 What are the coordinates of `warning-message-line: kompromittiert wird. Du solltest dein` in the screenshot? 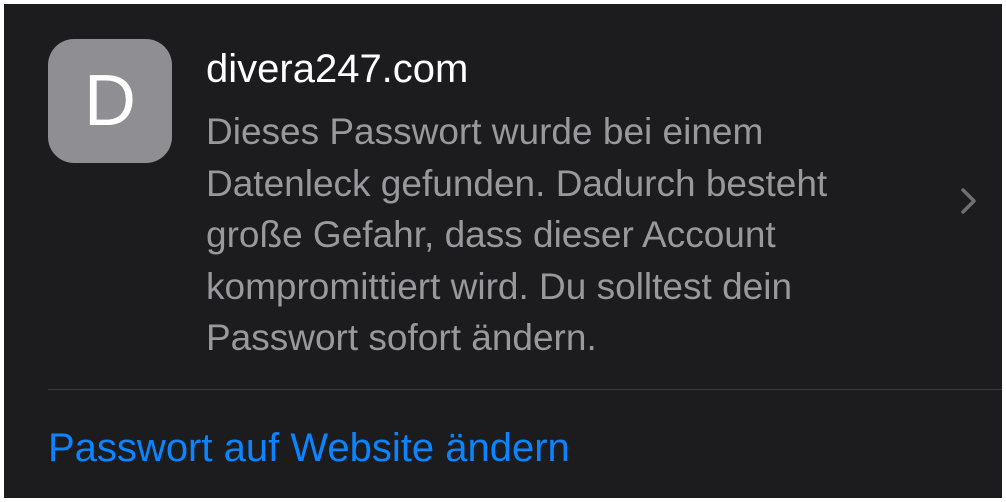 It's located at (499, 286).